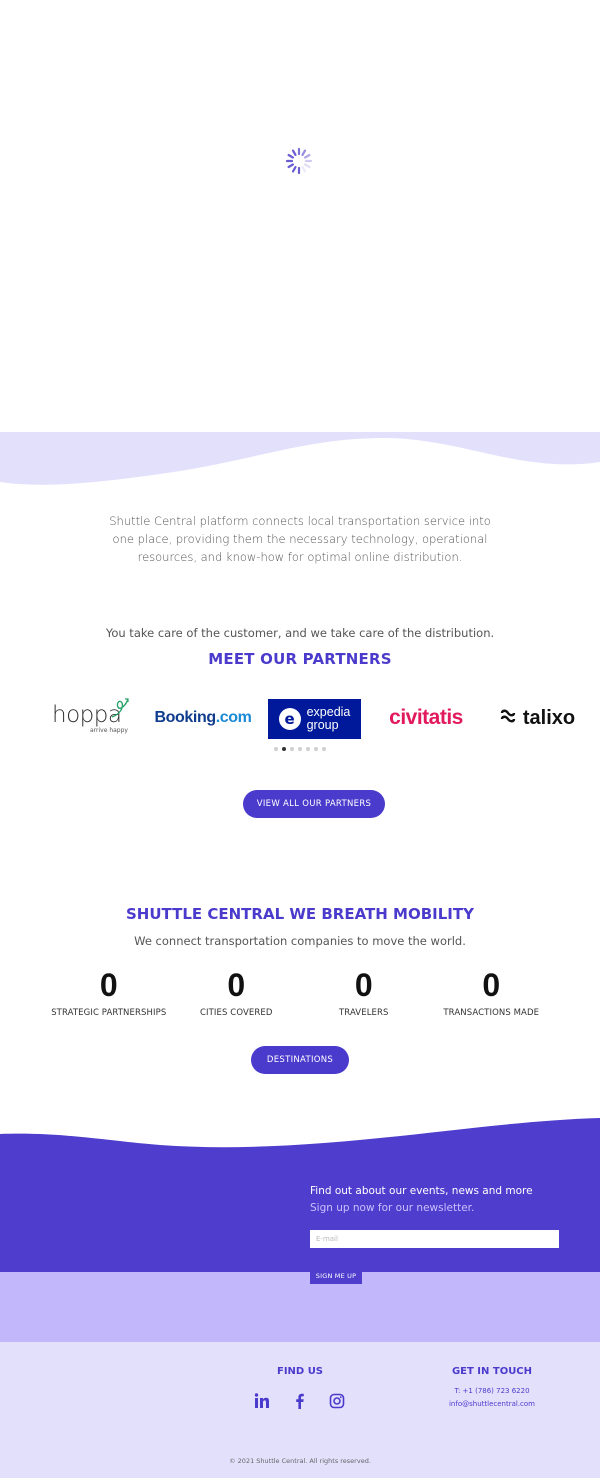  What do you see at coordinates (492, 1404) in the screenshot?
I see `contact-email: info@shuttlecentral.com` at bounding box center [492, 1404].